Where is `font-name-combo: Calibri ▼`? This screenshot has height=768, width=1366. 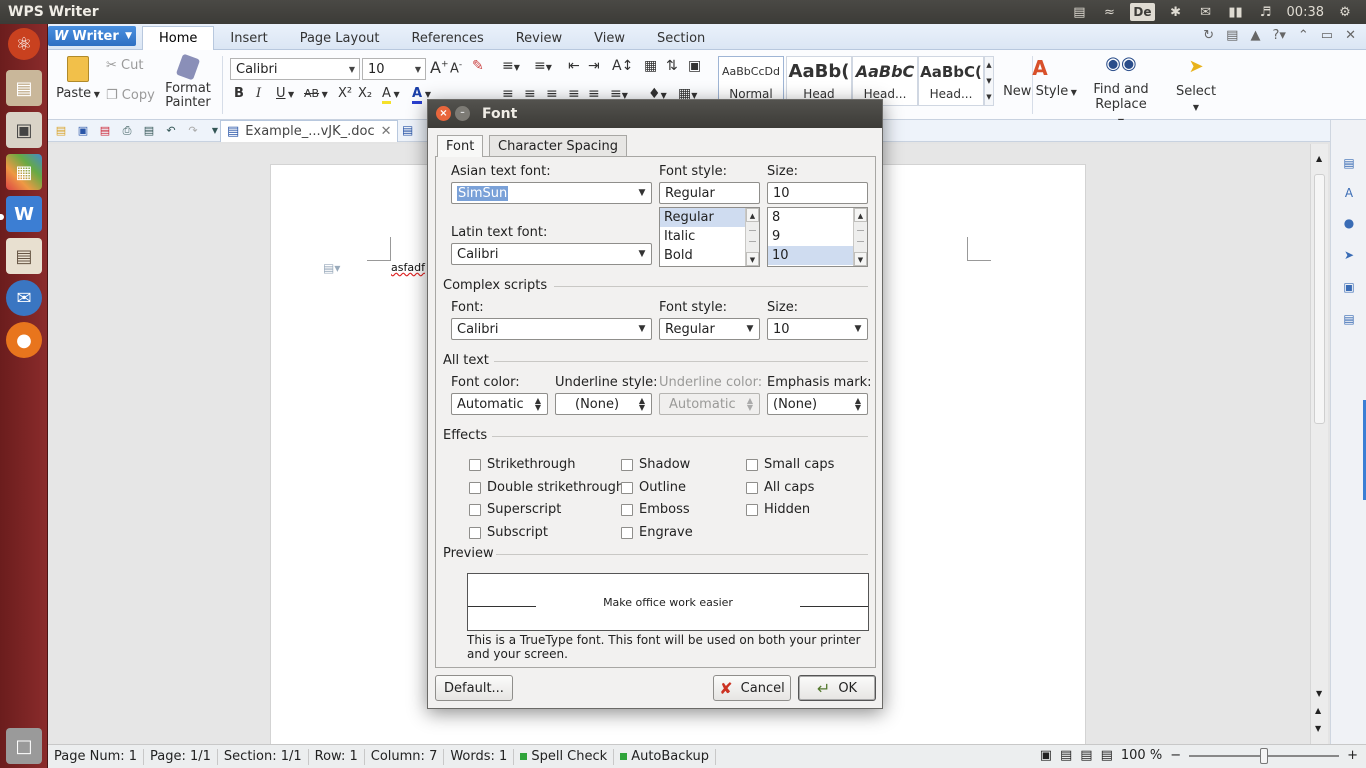 font-name-combo: Calibri ▼ is located at coordinates (295, 69).